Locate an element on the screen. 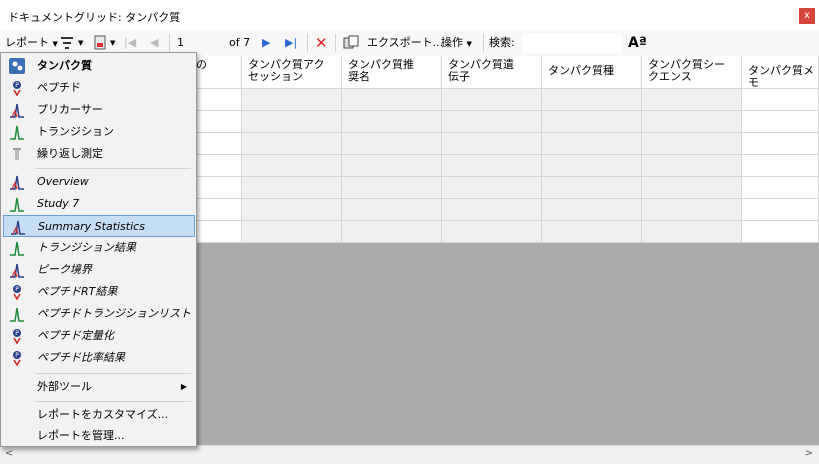  menu-item-peak-boundaries: ピーク境界 is located at coordinates (99, 270).